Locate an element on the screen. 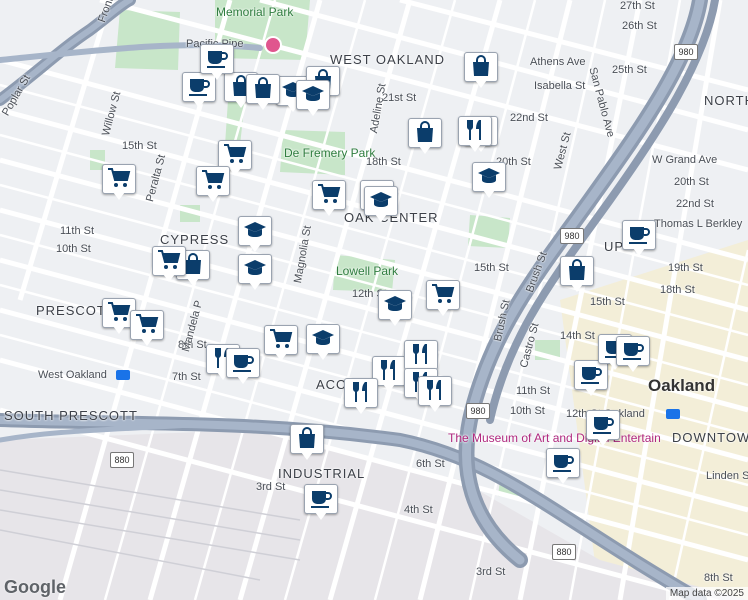 This screenshot has width=748, height=600. poi-label: The Museum of Art and Digital Entertain is located at coordinates (554, 438).